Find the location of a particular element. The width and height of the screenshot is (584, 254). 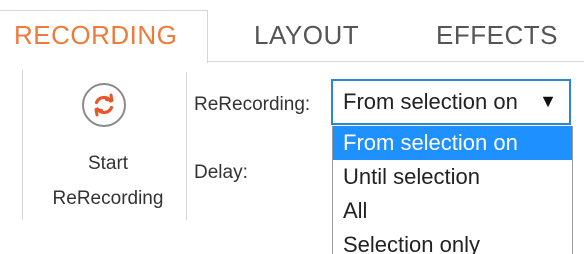

group-separator is located at coordinates (186, 146).